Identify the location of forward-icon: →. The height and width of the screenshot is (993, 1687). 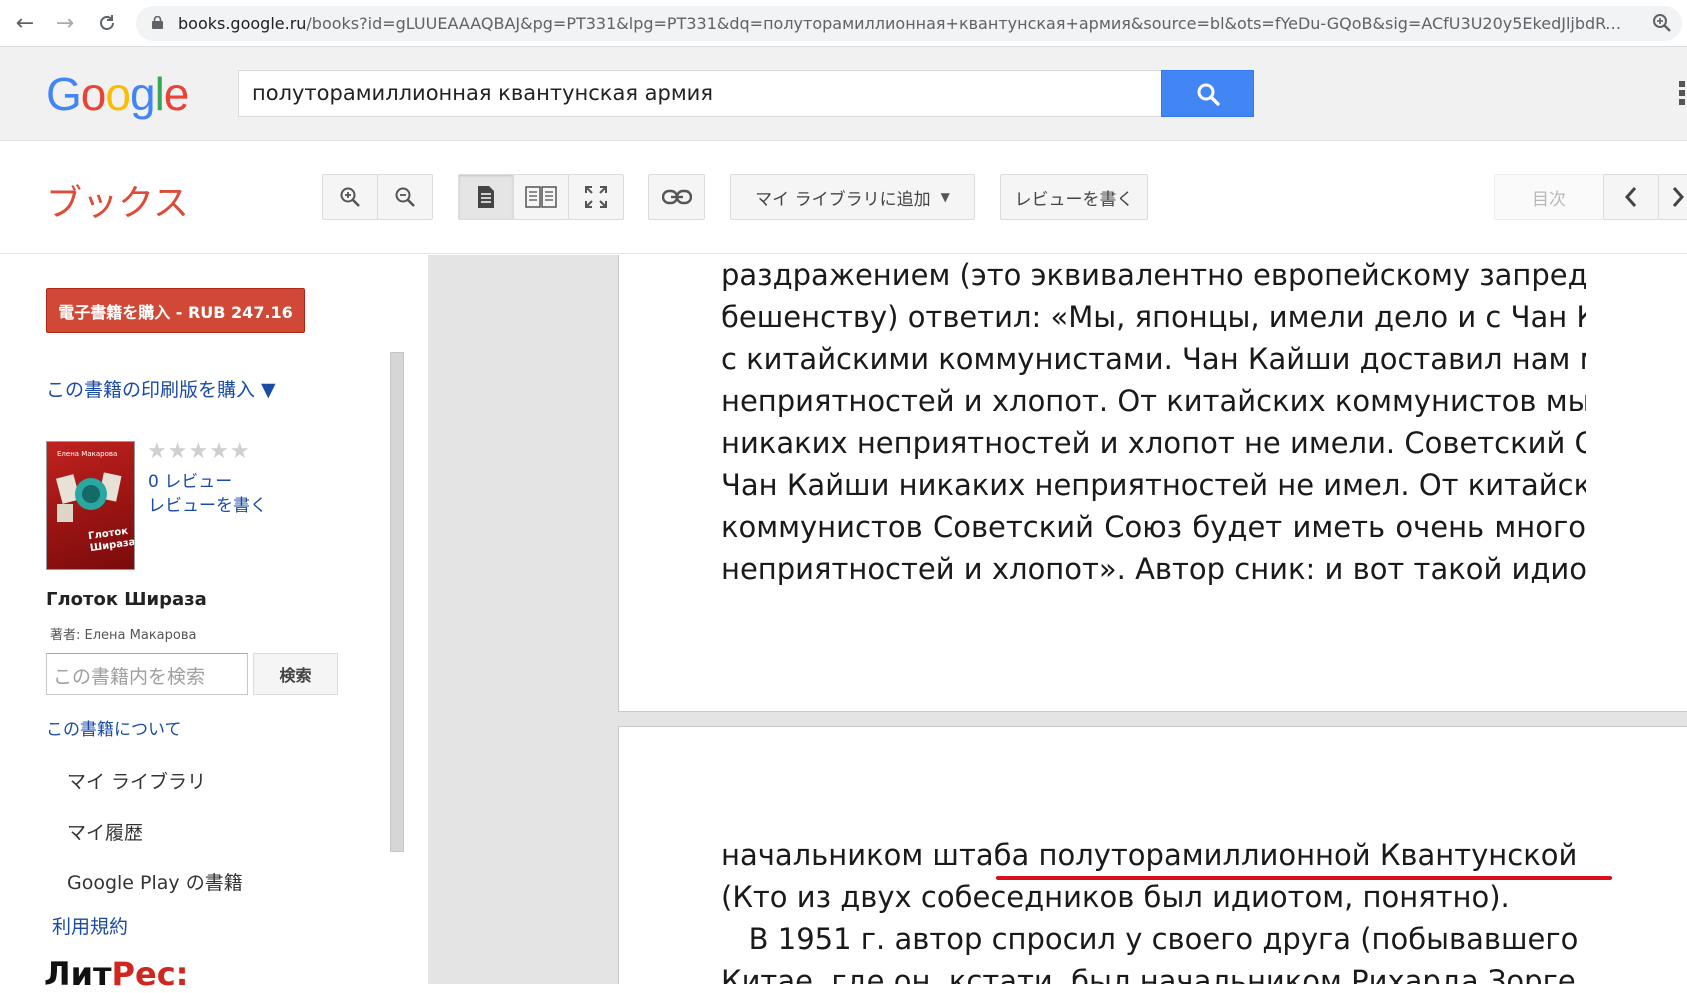
(65, 23).